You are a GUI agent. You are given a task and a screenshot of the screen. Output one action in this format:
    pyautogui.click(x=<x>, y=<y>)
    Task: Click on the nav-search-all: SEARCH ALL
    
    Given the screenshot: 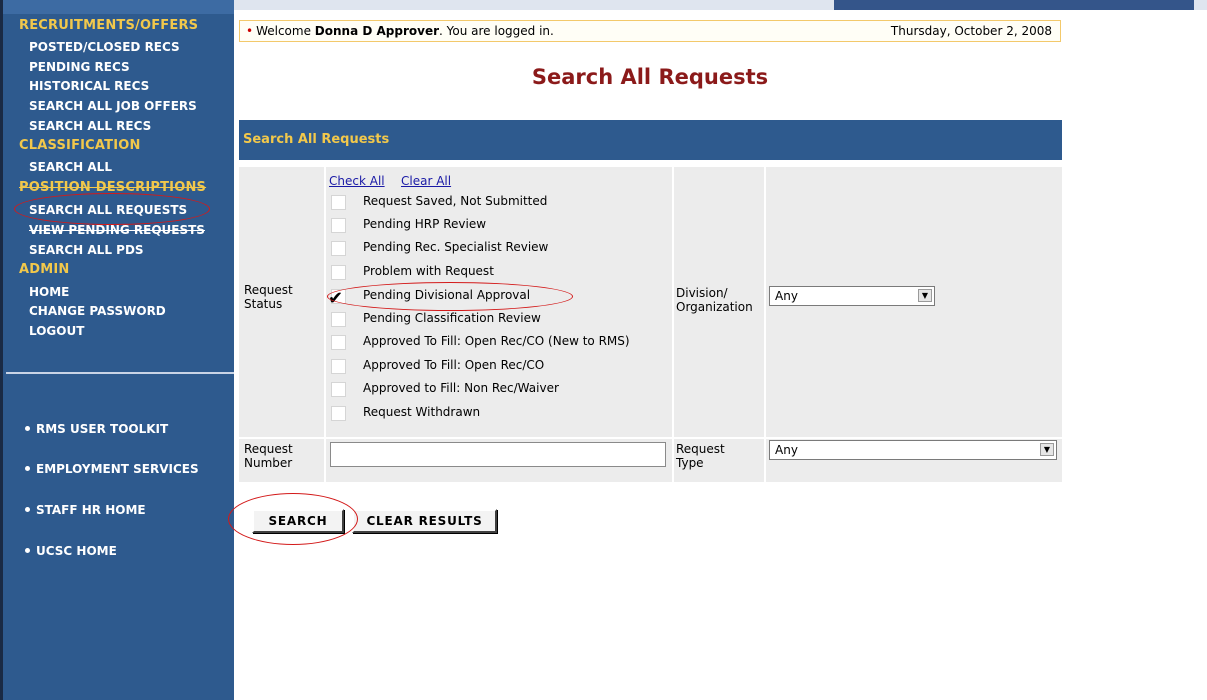 What is the action you would take?
    pyautogui.click(x=70, y=167)
    